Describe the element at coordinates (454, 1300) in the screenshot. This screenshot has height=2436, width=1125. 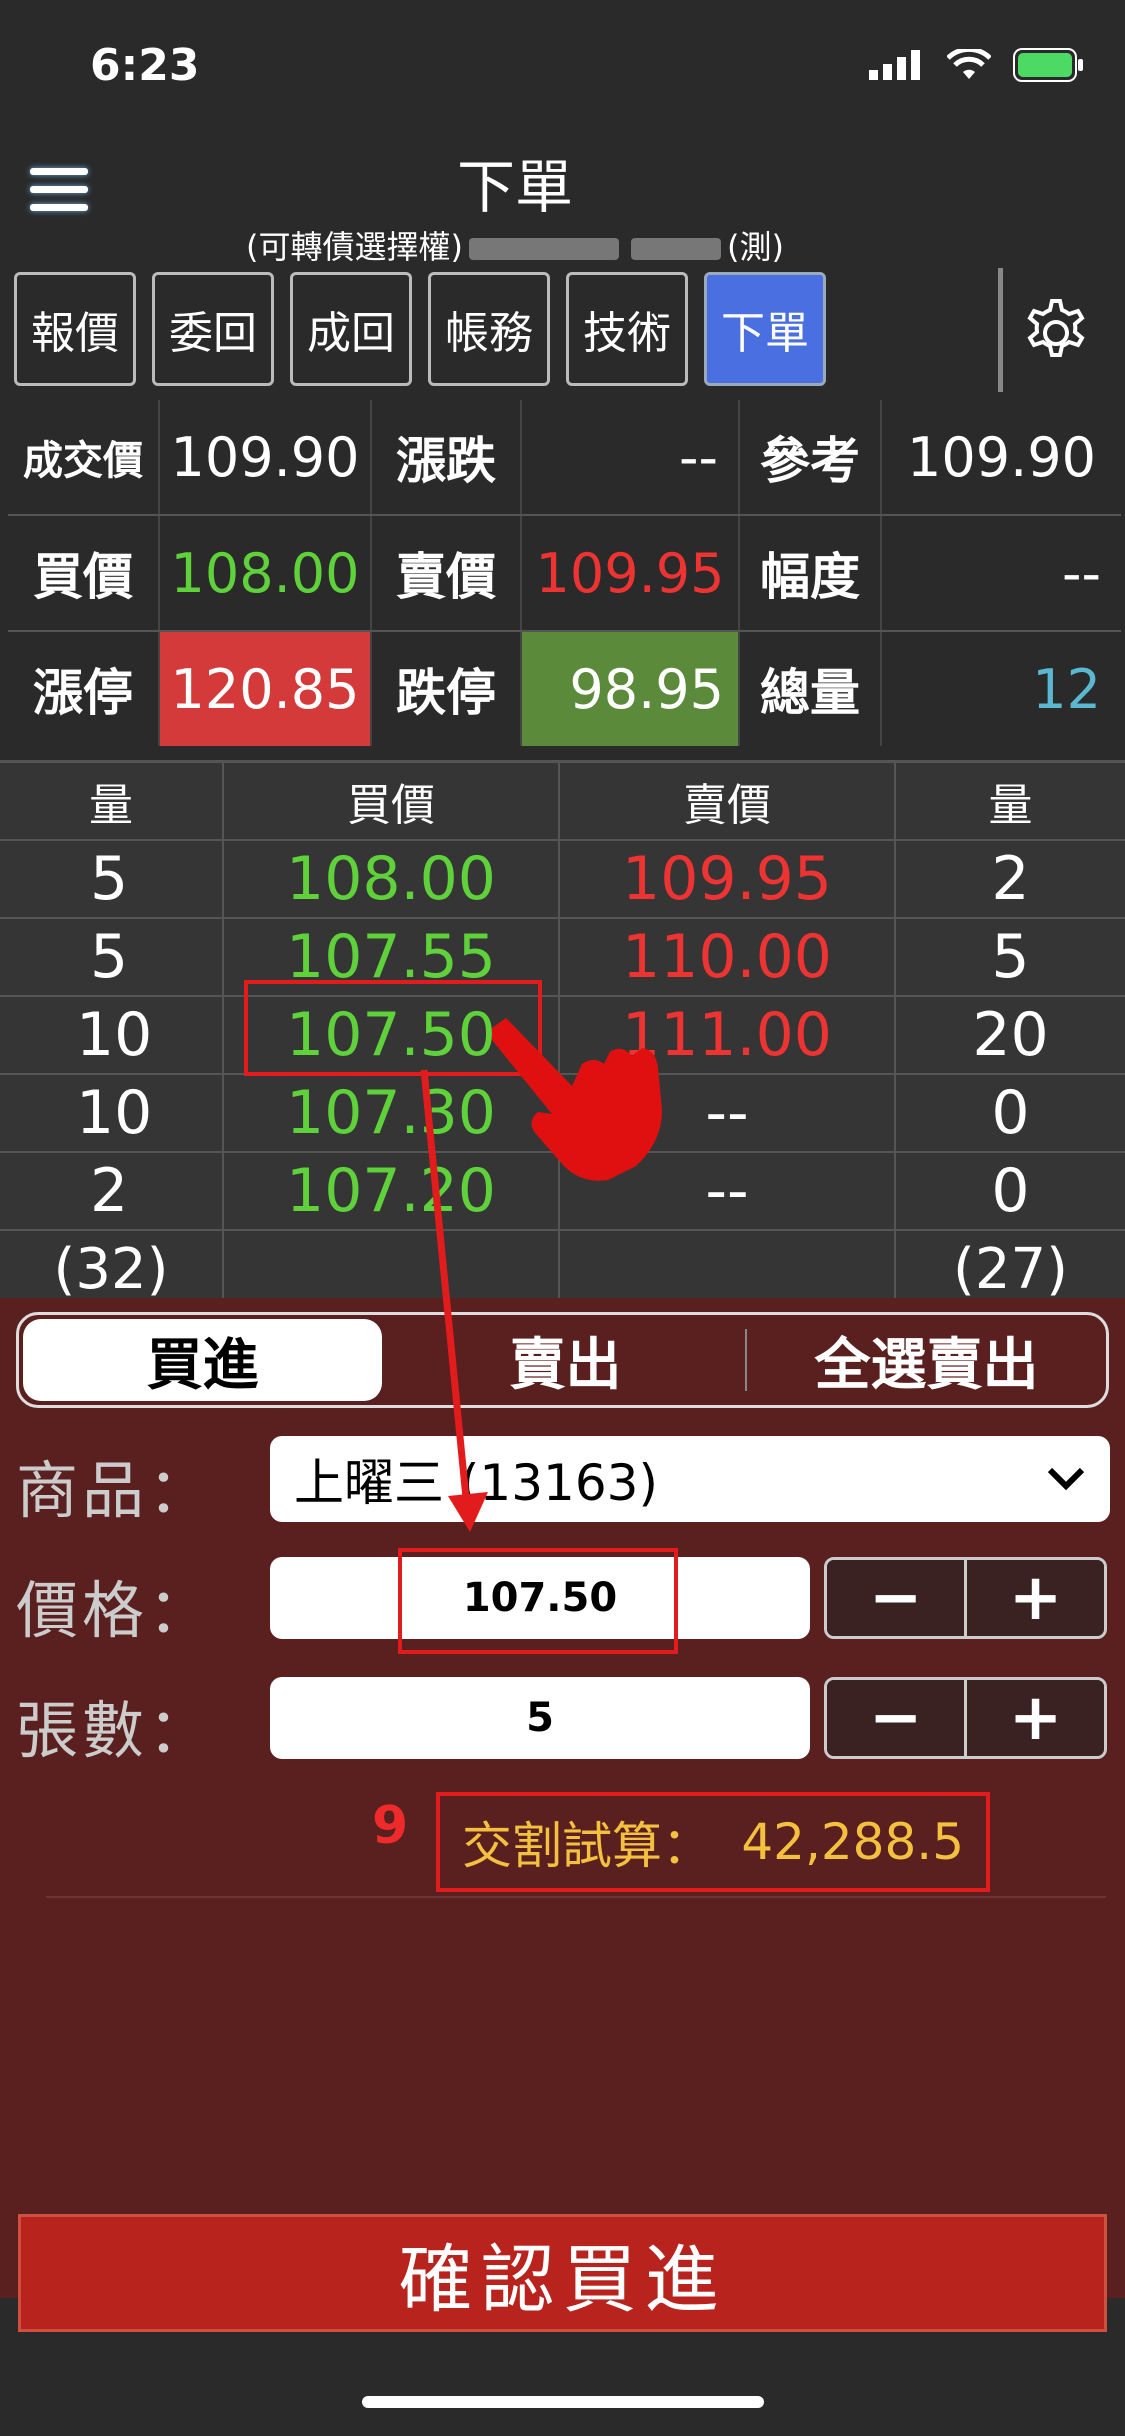
I see `tutorial-arrow-overlay` at that location.